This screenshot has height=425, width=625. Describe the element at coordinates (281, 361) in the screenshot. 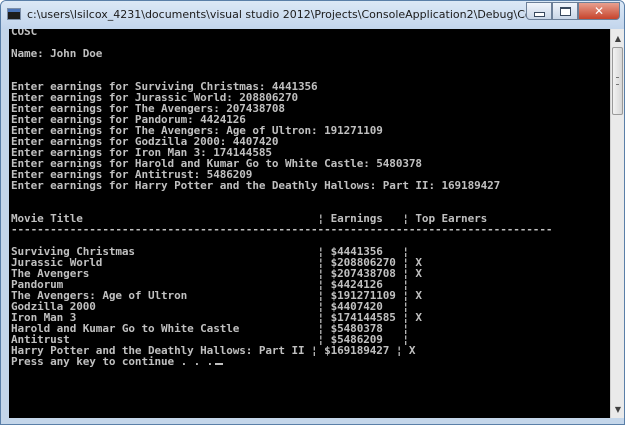

I see `console-prompt-line: Press any key to continue . . .` at that location.